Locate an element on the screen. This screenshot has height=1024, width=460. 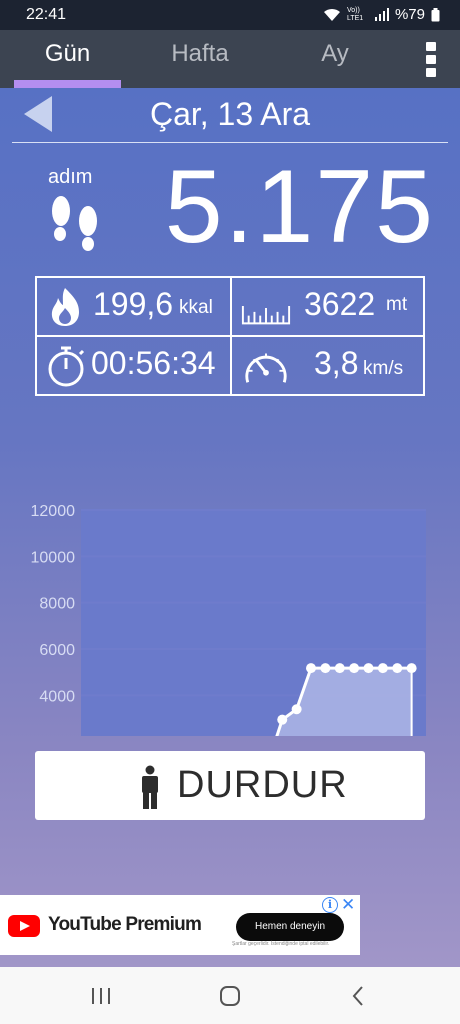
footprints-icon is located at coordinates (74, 223).